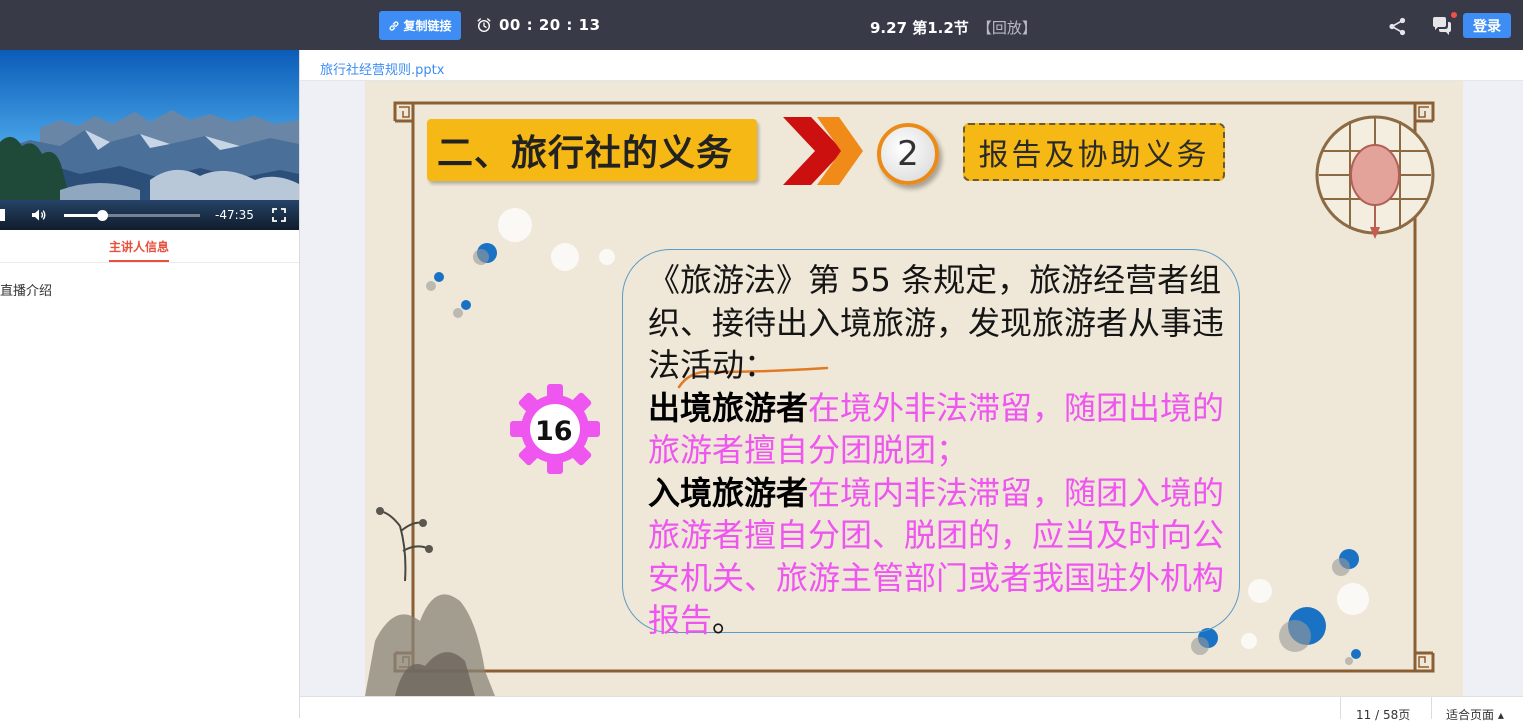 The height and width of the screenshot is (723, 1523). What do you see at coordinates (728, 492) in the screenshot?
I see `inbound-label: 入境旅游者` at bounding box center [728, 492].